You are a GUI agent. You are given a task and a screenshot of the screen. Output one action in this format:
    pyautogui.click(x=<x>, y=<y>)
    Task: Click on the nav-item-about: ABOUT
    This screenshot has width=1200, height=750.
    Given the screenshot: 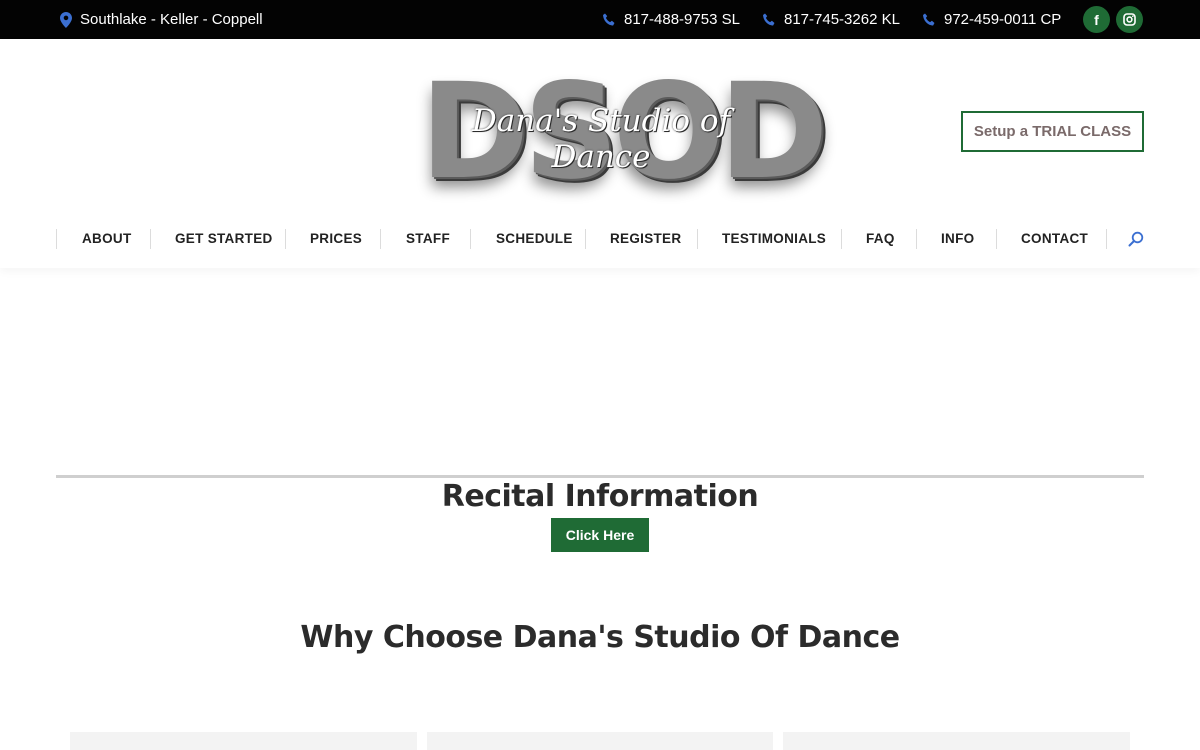 What is the action you would take?
    pyautogui.click(x=107, y=239)
    